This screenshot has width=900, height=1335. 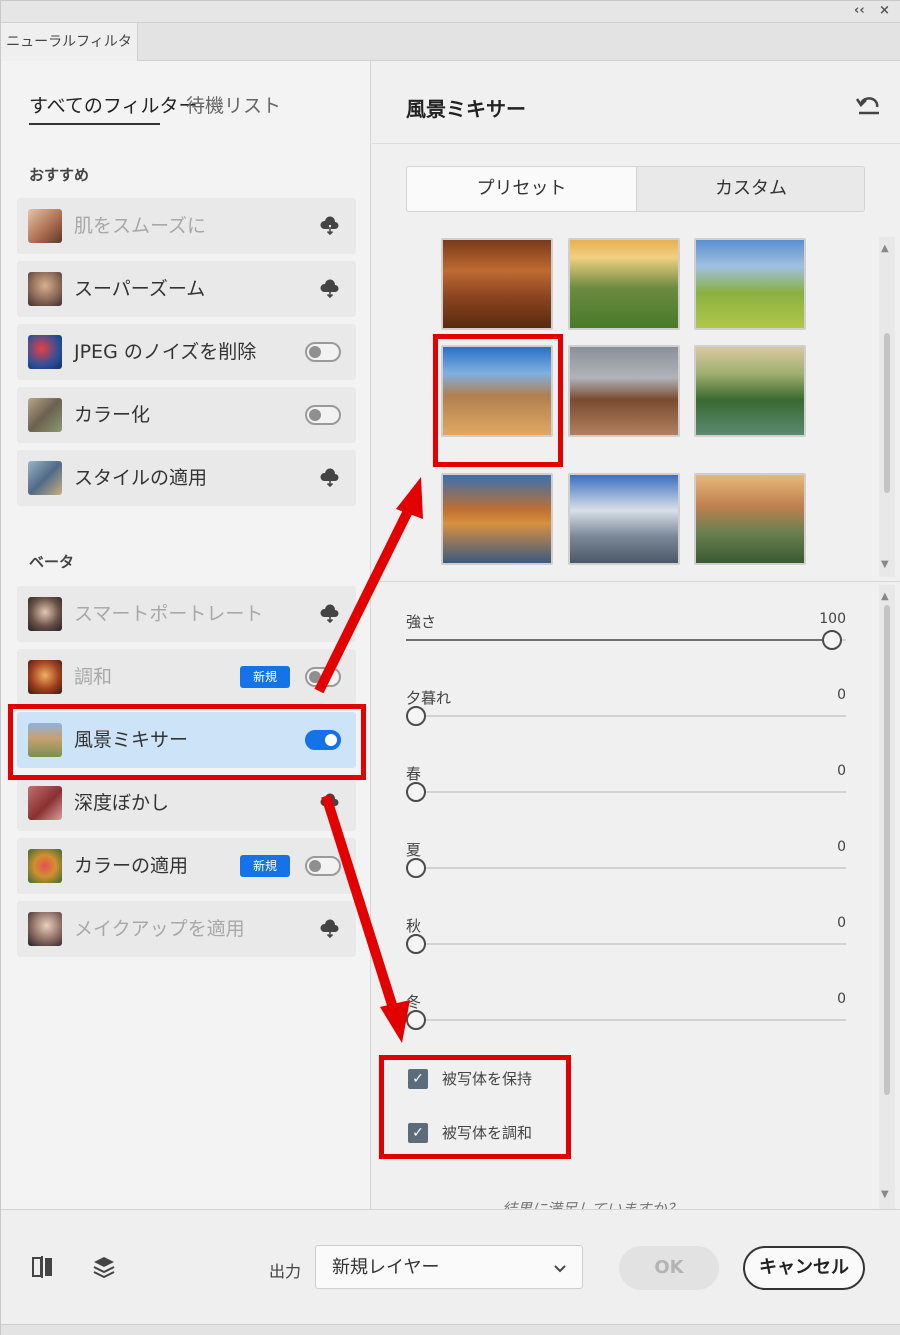 I want to click on preset-snow-peak, so click(x=624, y=519).